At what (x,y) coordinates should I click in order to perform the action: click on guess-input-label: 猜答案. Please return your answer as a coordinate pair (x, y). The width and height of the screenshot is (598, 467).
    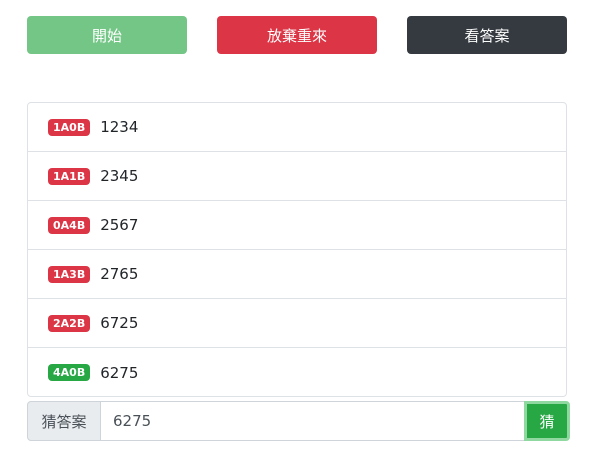
    Looking at the image, I should click on (64, 421).